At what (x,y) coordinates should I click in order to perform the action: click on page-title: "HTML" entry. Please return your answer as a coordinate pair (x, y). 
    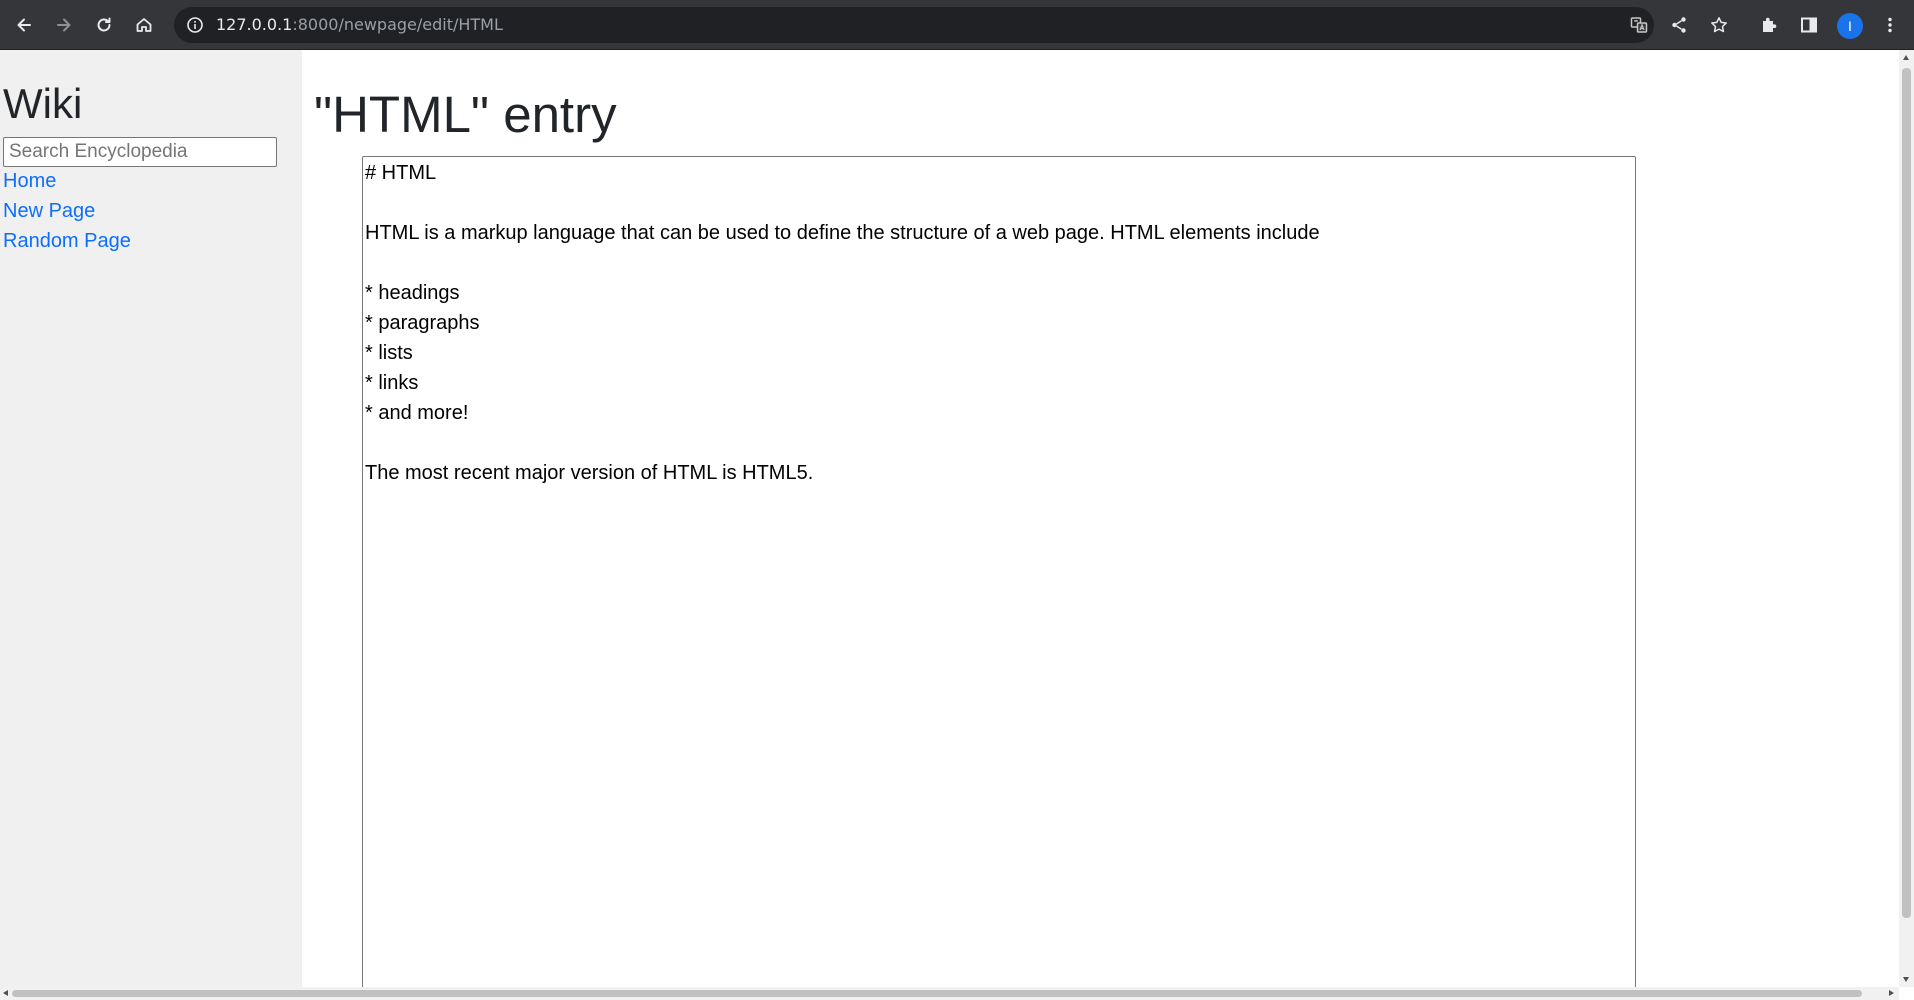
    Looking at the image, I should click on (465, 114).